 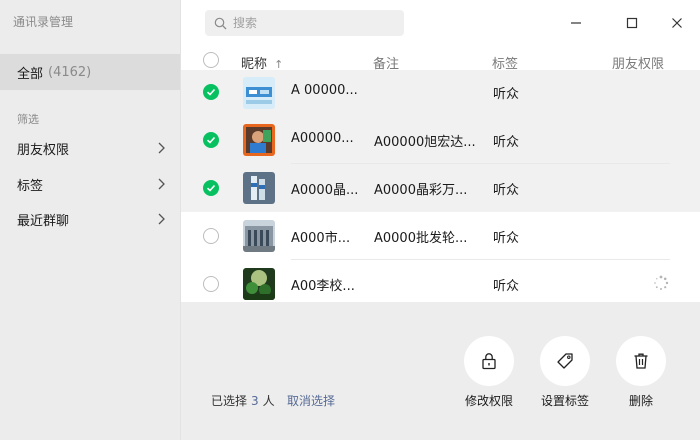 I want to click on selection-suffix: 人, so click(x=268, y=401).